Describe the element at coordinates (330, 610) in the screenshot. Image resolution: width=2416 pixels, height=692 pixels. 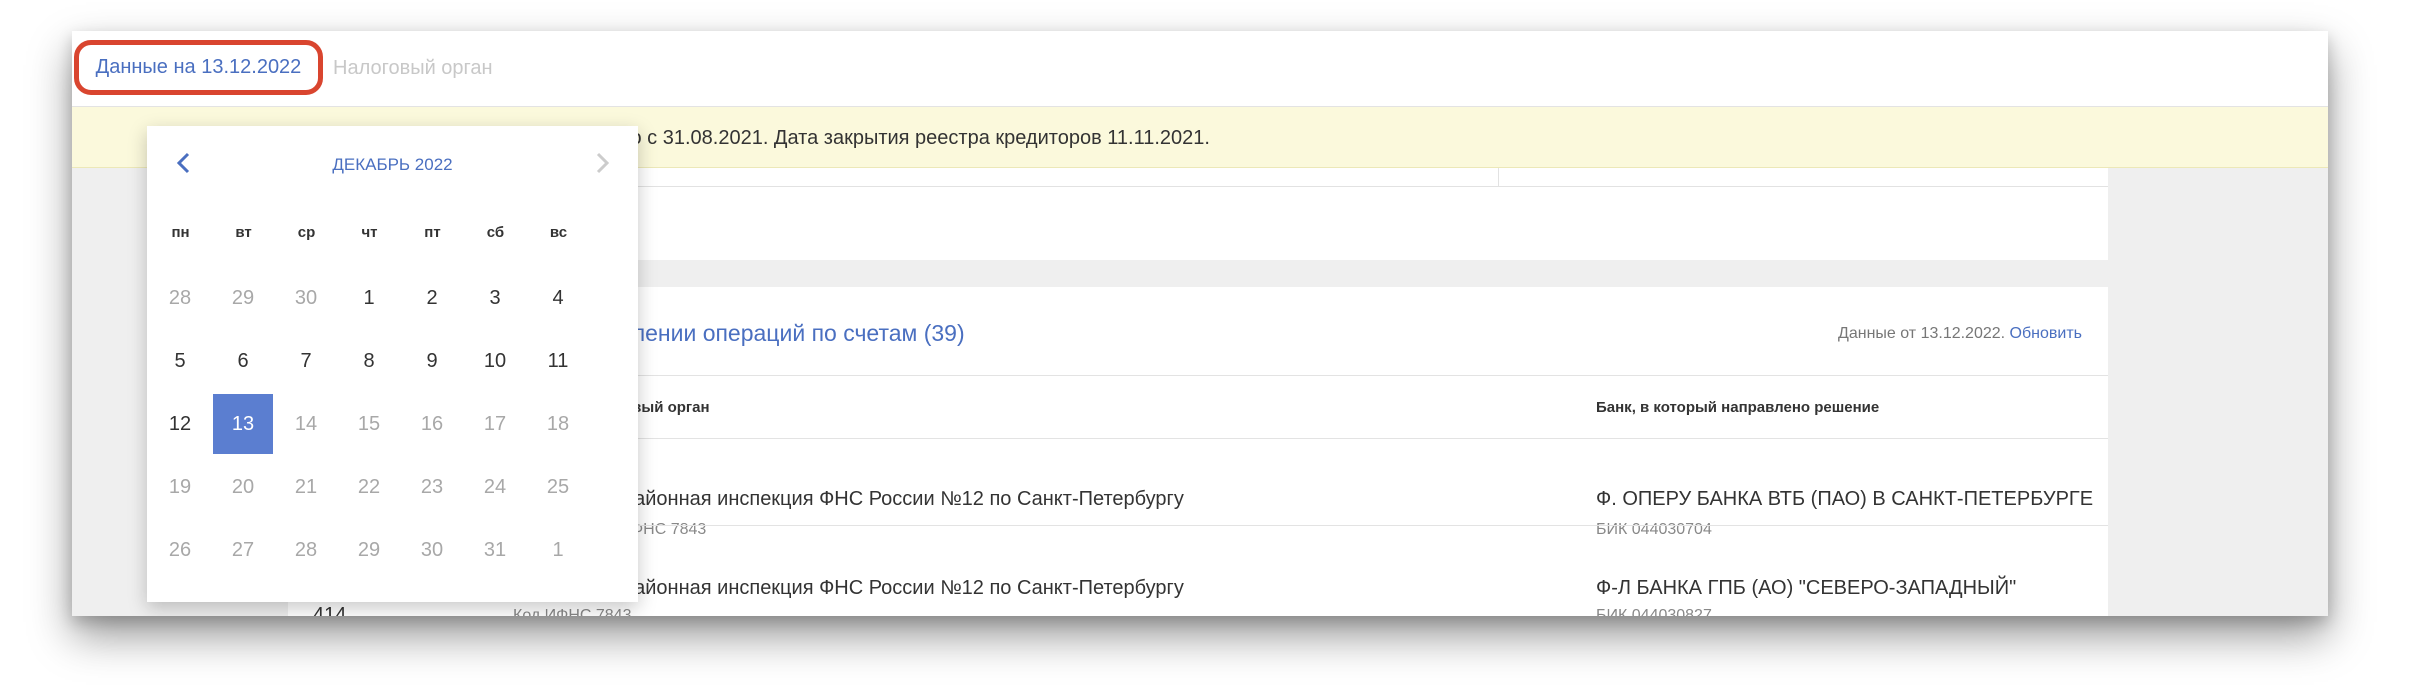
I see `decision-number: 414` at that location.